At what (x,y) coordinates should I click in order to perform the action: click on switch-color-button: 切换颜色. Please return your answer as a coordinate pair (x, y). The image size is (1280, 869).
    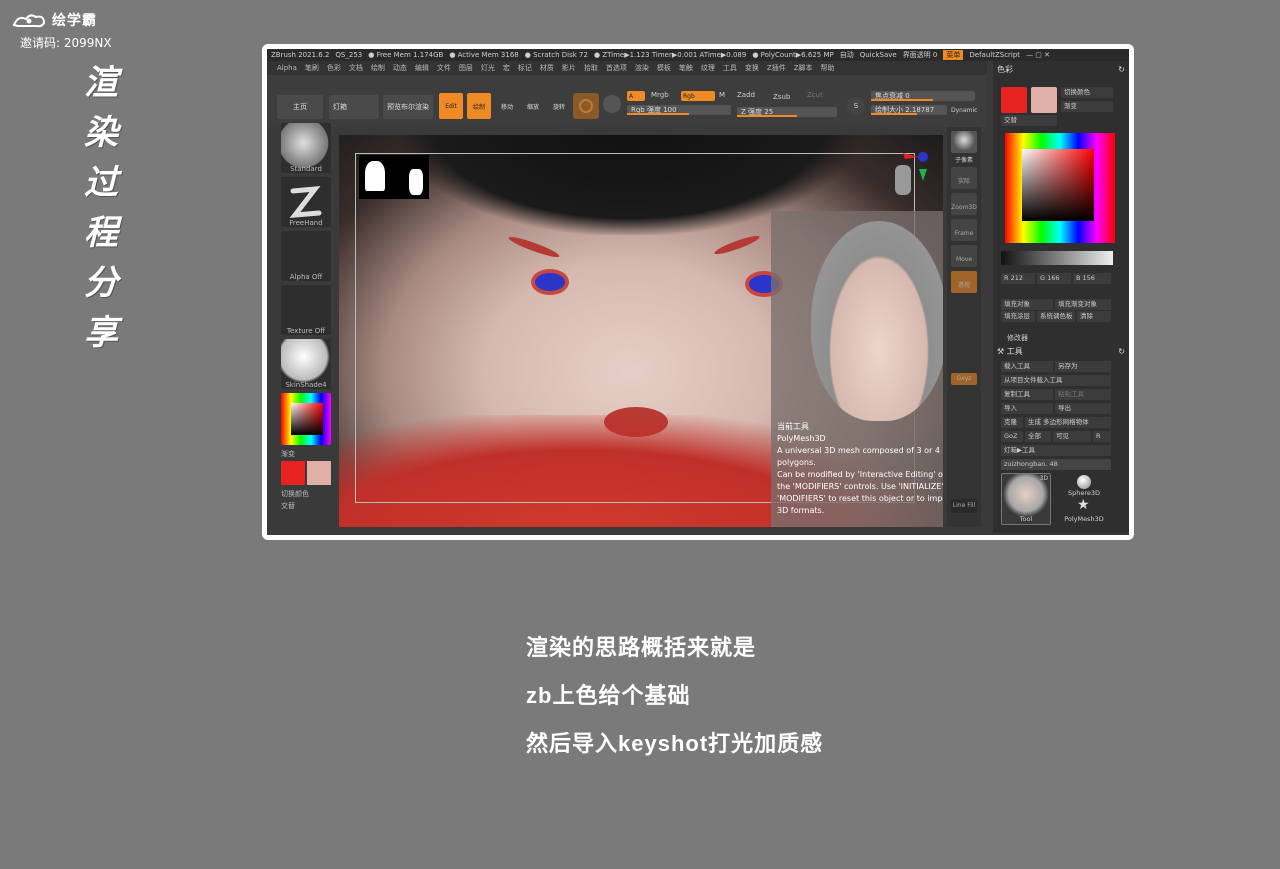
    Looking at the image, I should click on (1087, 92).